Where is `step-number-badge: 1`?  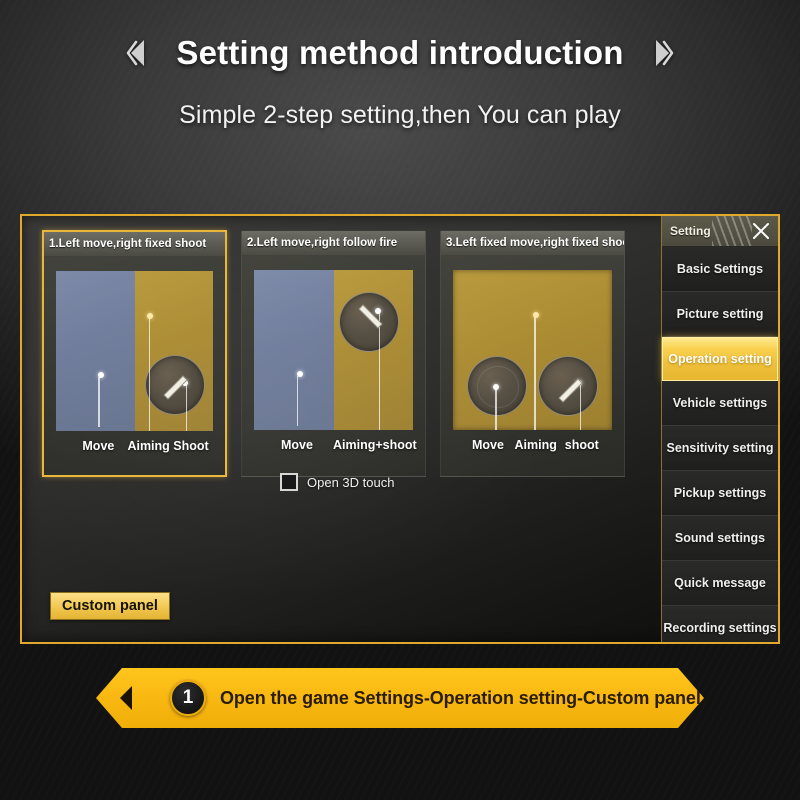 step-number-badge: 1 is located at coordinates (188, 698).